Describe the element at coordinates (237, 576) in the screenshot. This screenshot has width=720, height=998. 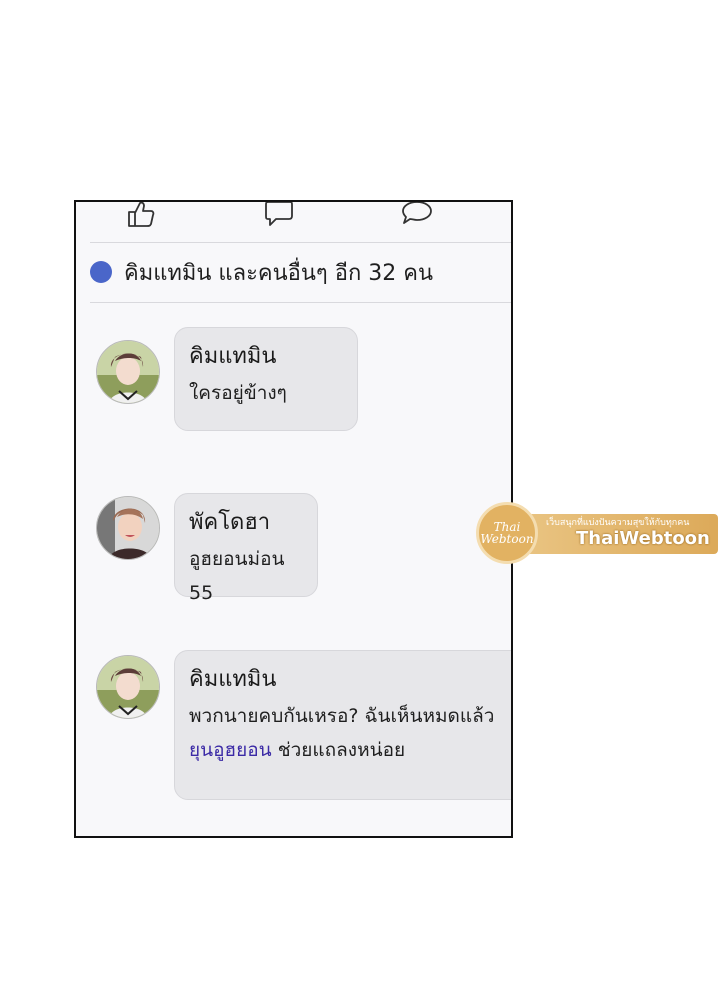
I see `comment-text: อูฮยอนม่อน 55` at that location.